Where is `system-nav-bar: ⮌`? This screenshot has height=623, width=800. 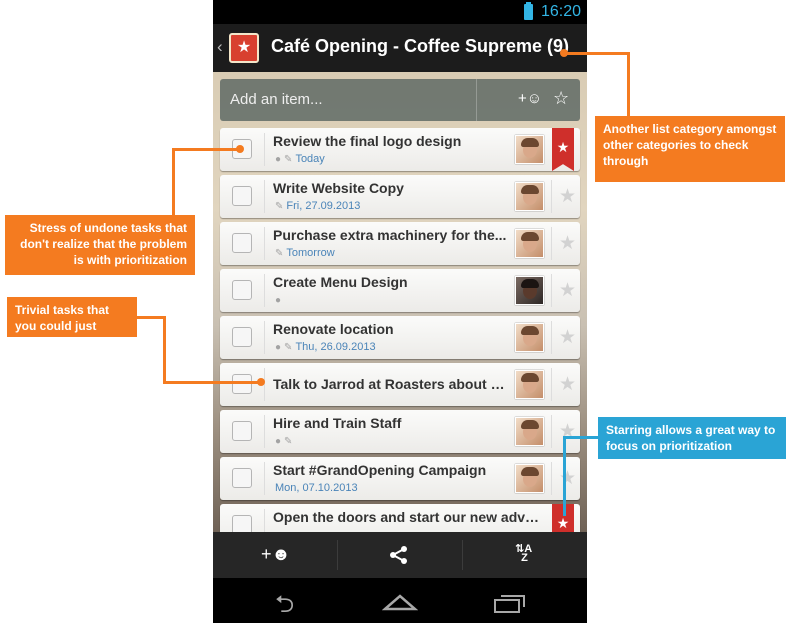 system-nav-bar: ⮌ is located at coordinates (400, 600).